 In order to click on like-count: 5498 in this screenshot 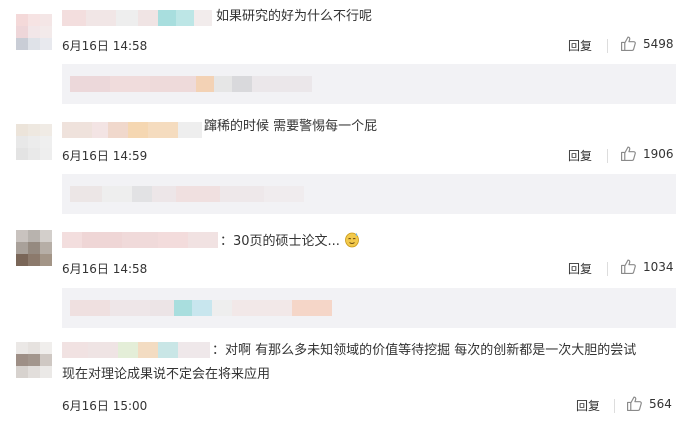, I will do `click(658, 43)`.